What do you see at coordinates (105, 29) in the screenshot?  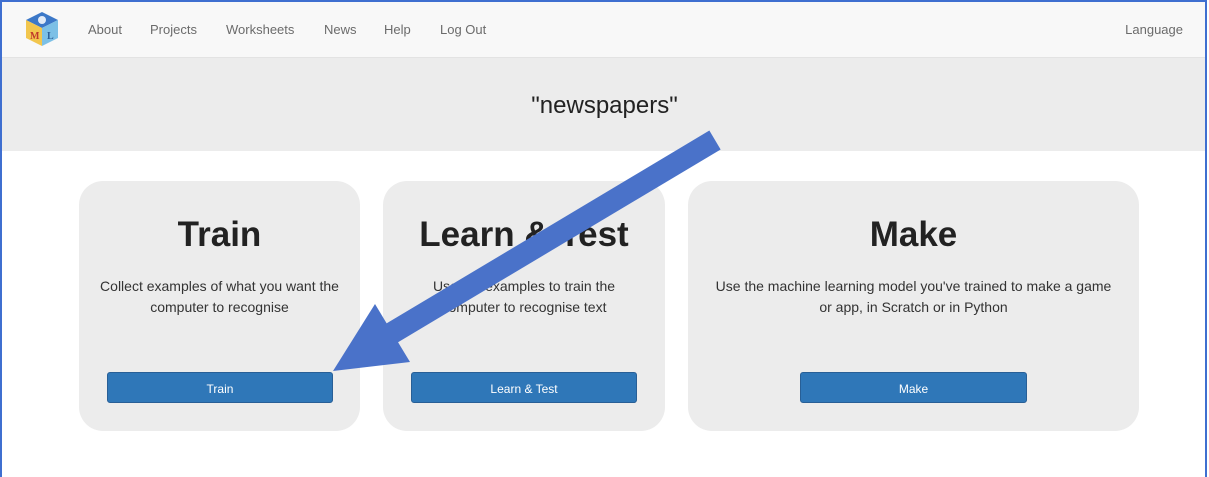 I see `nav-link-about: About` at bounding box center [105, 29].